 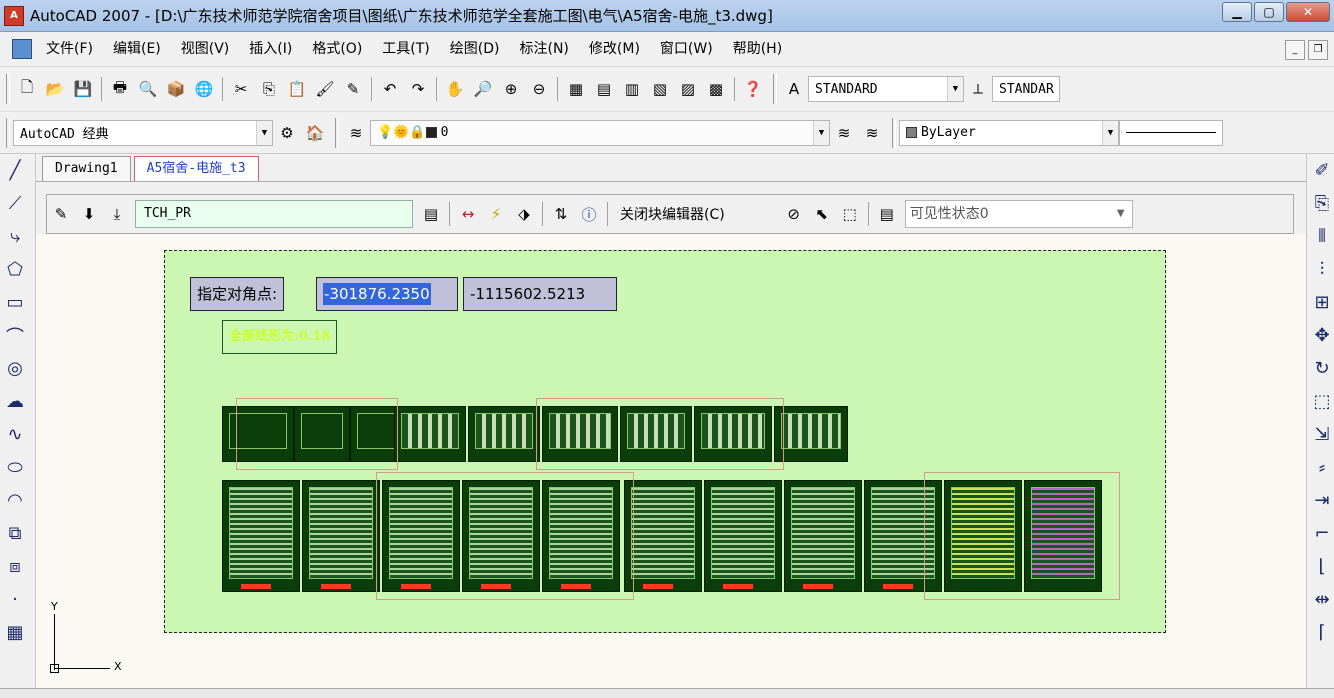 I want to click on rotate-icon: ↻, so click(x=1320, y=368).